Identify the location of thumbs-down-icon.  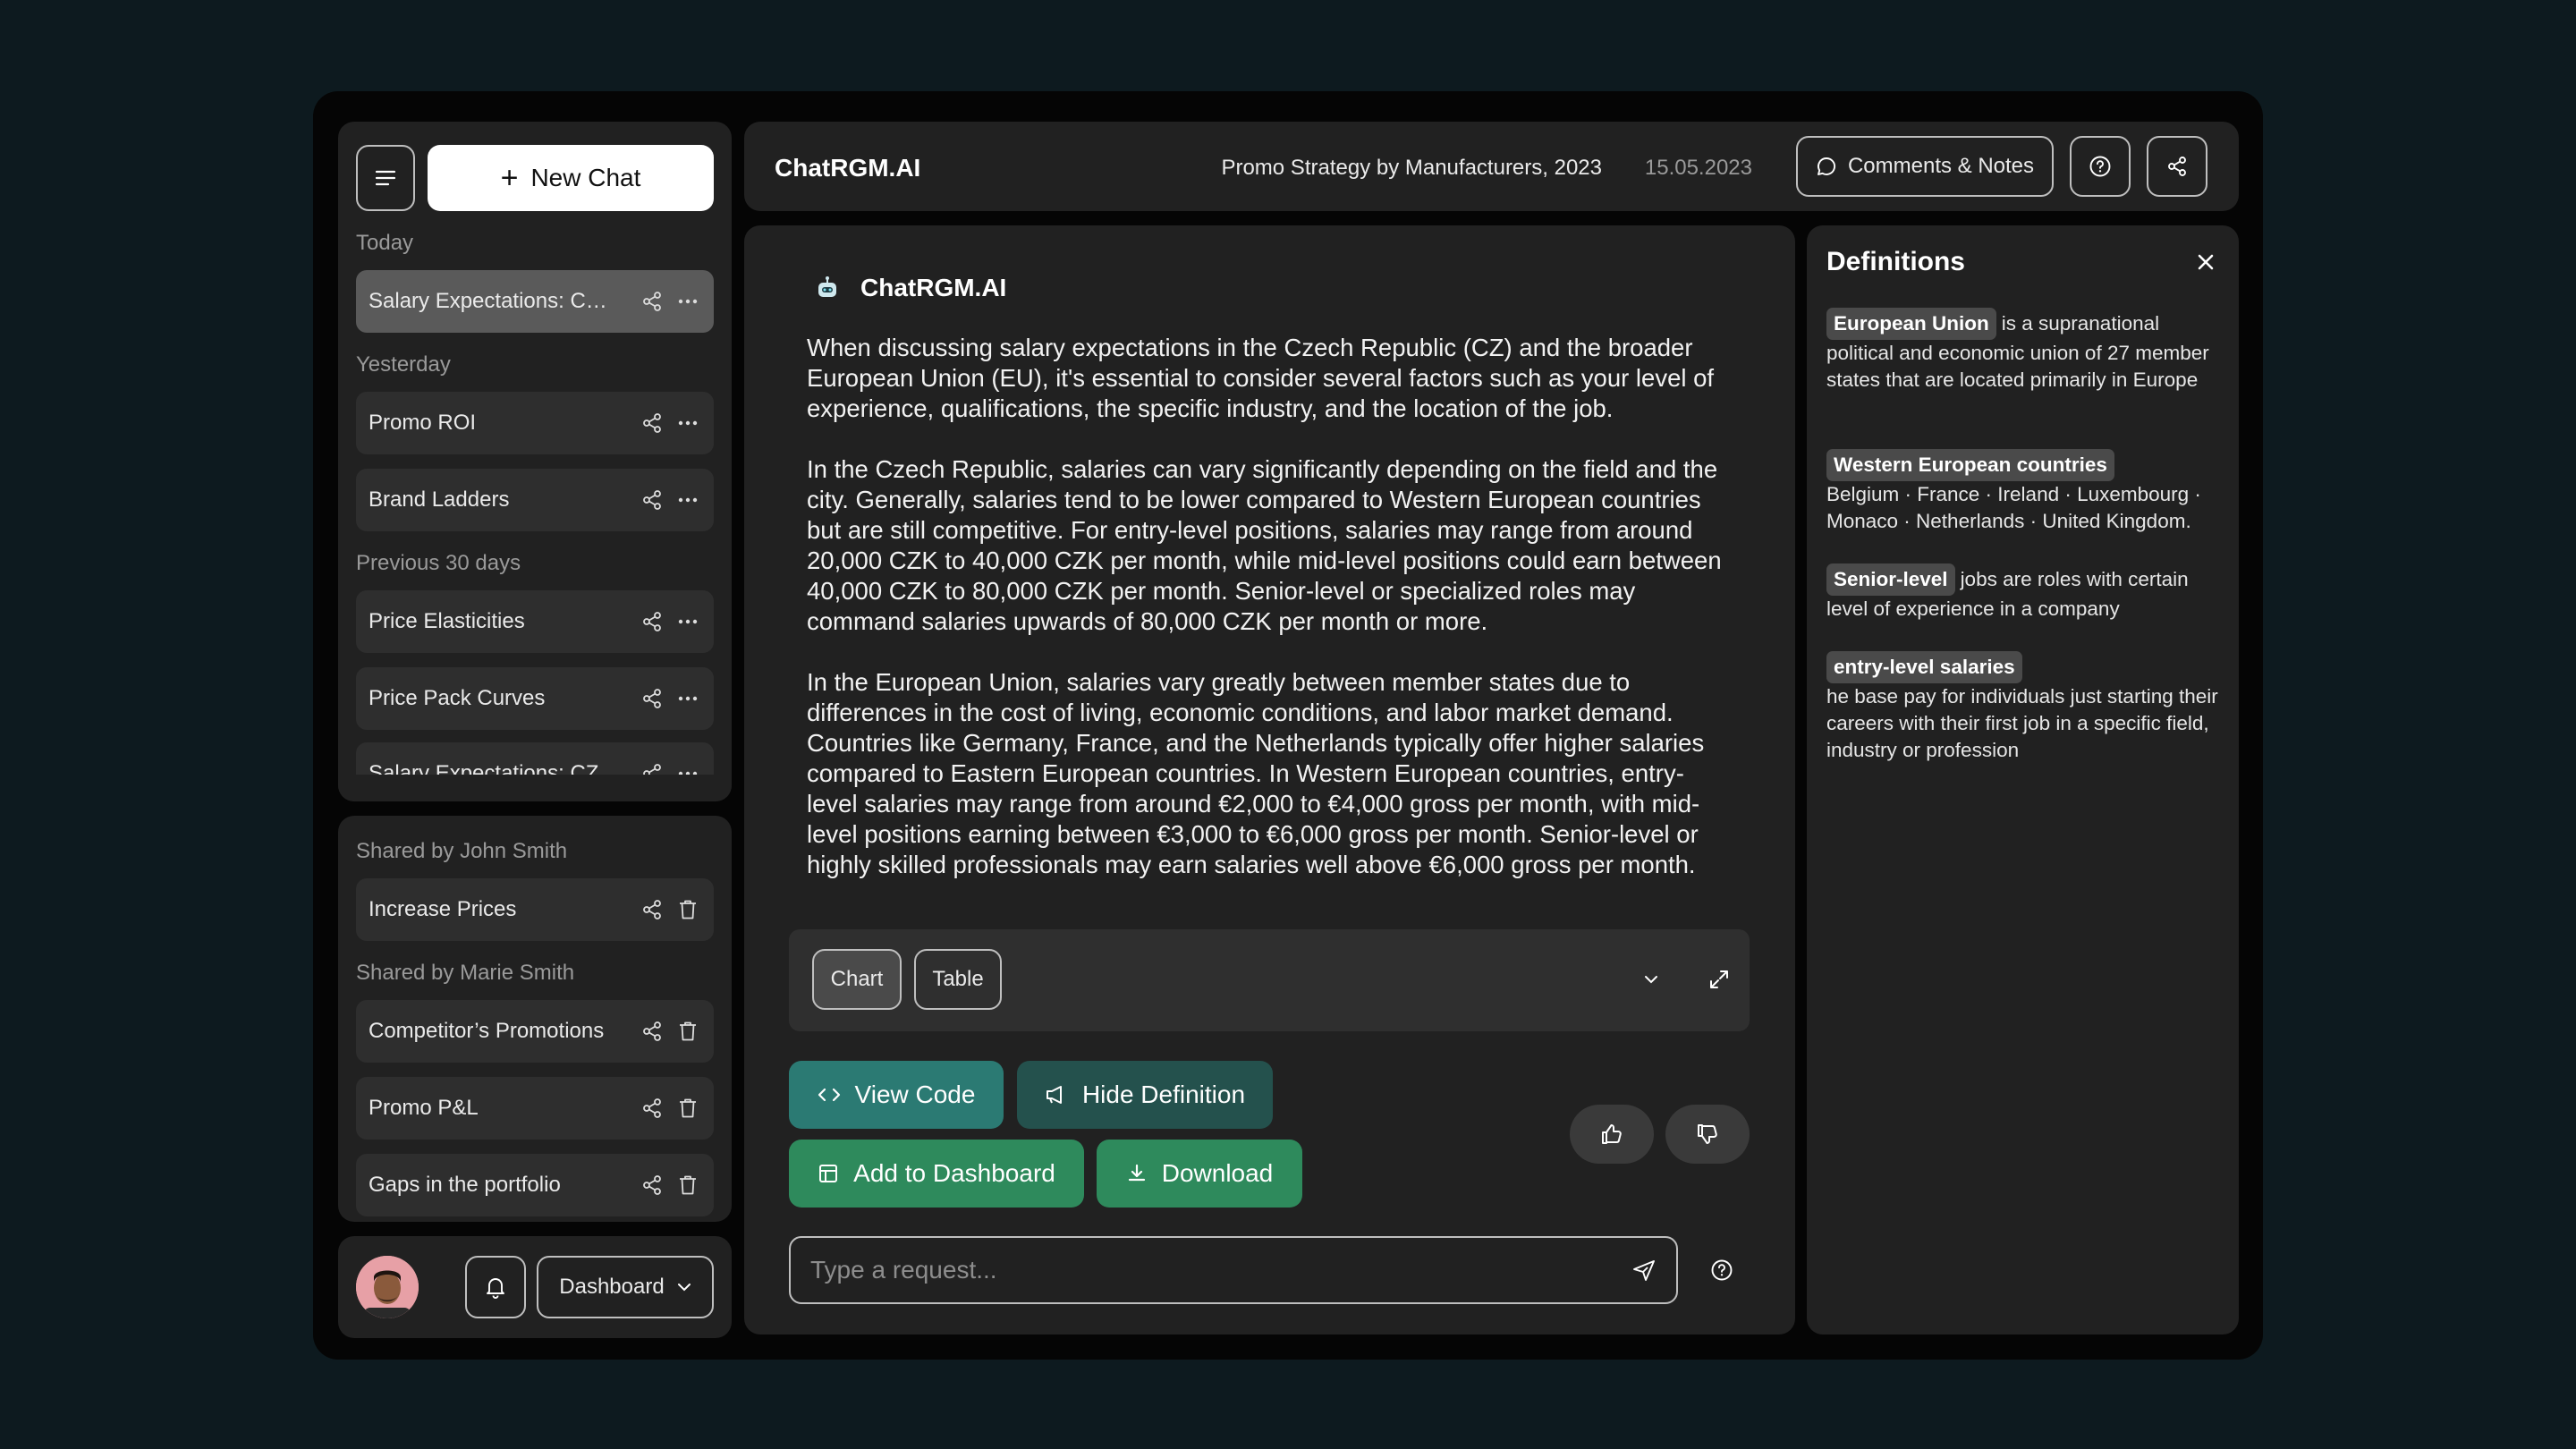
(1707, 1134).